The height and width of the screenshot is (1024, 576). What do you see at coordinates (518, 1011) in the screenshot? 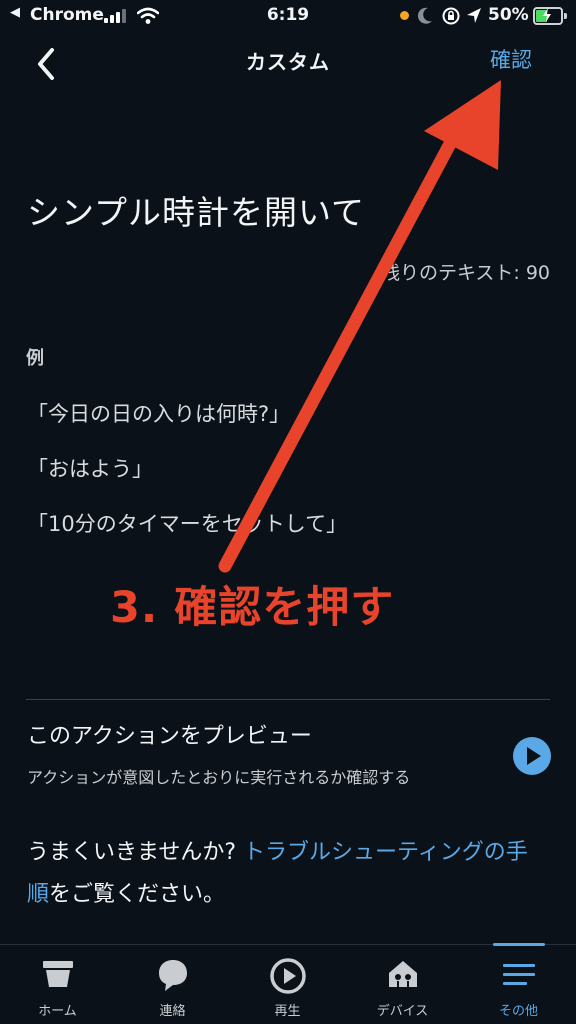
I see `tab-label: その他` at bounding box center [518, 1011].